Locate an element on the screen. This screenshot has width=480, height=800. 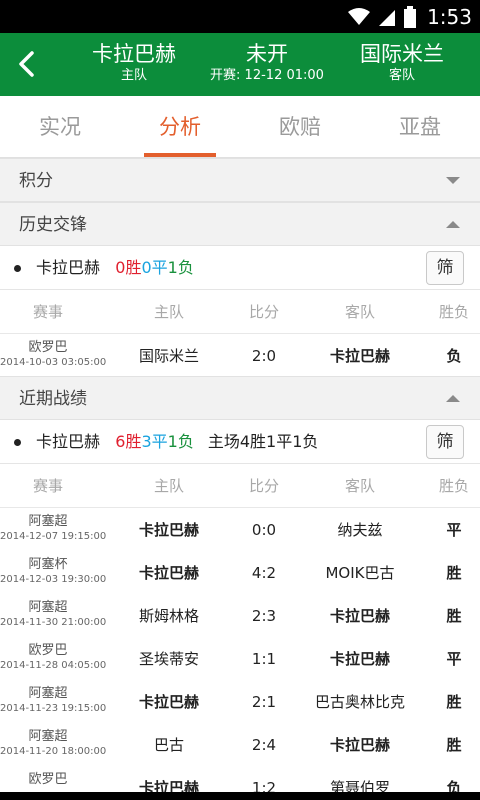
h2h-summary: 卡拉巴赫 0胜0平1负 筛 is located at coordinates (240, 268).